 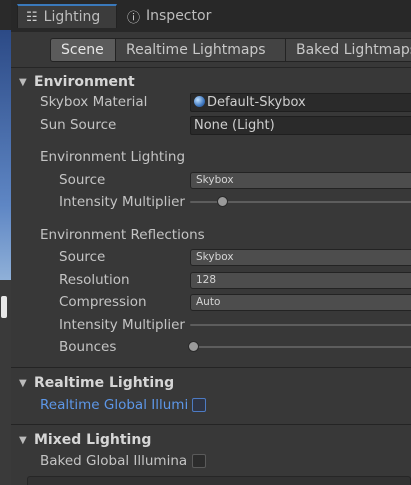 I want to click on bounces-thumb, so click(x=193, y=346).